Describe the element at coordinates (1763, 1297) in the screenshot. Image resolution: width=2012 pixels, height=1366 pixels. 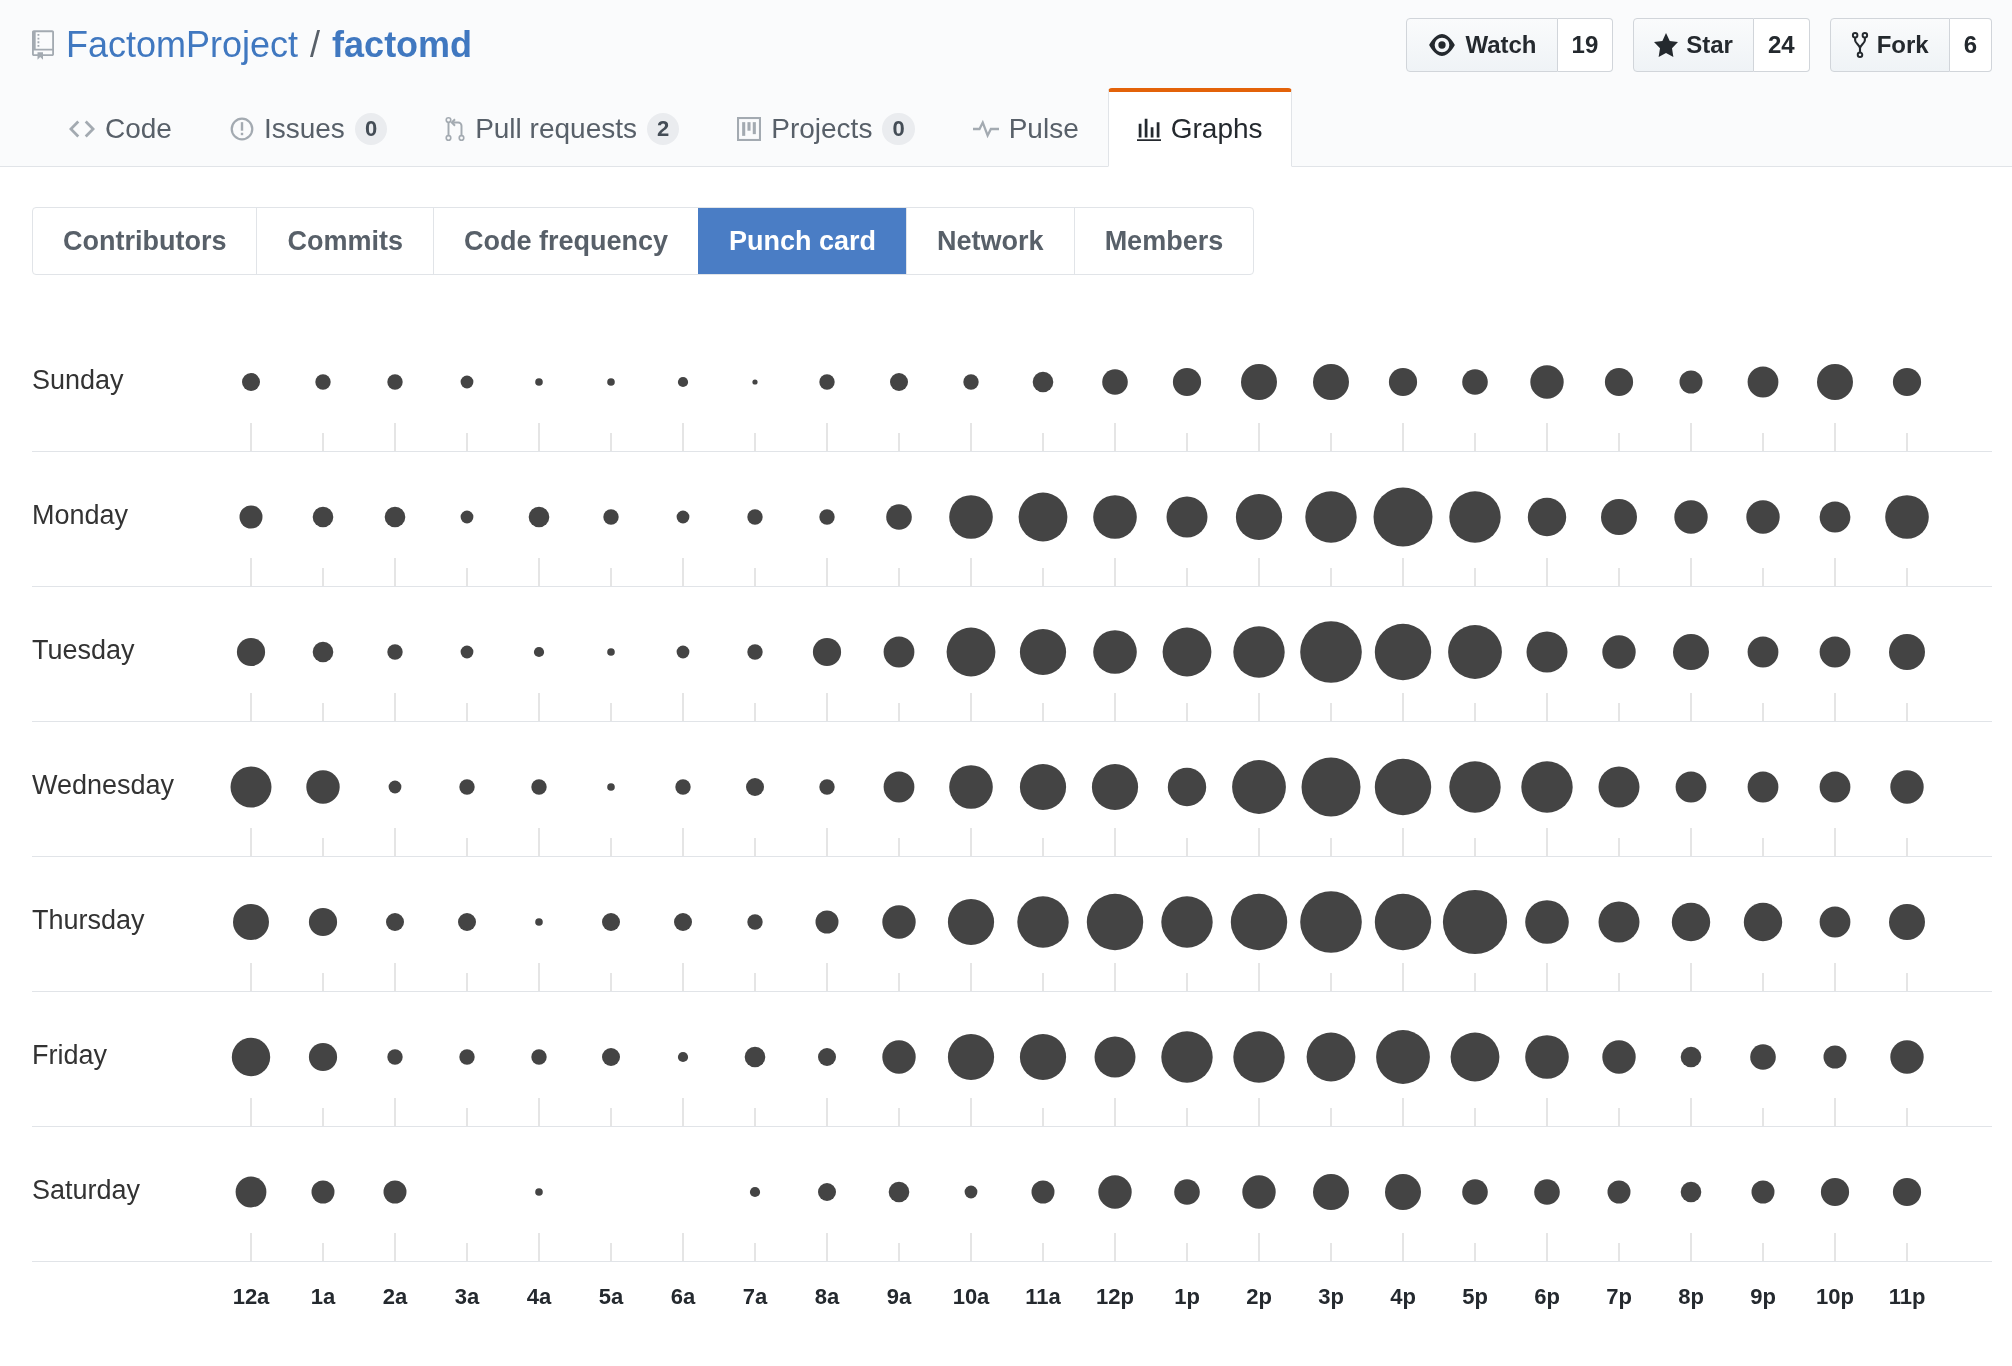
I see `hour-label: 9p` at that location.